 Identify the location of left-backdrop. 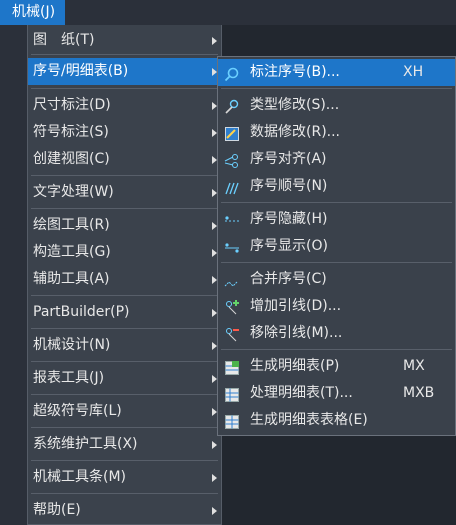
(13, 275).